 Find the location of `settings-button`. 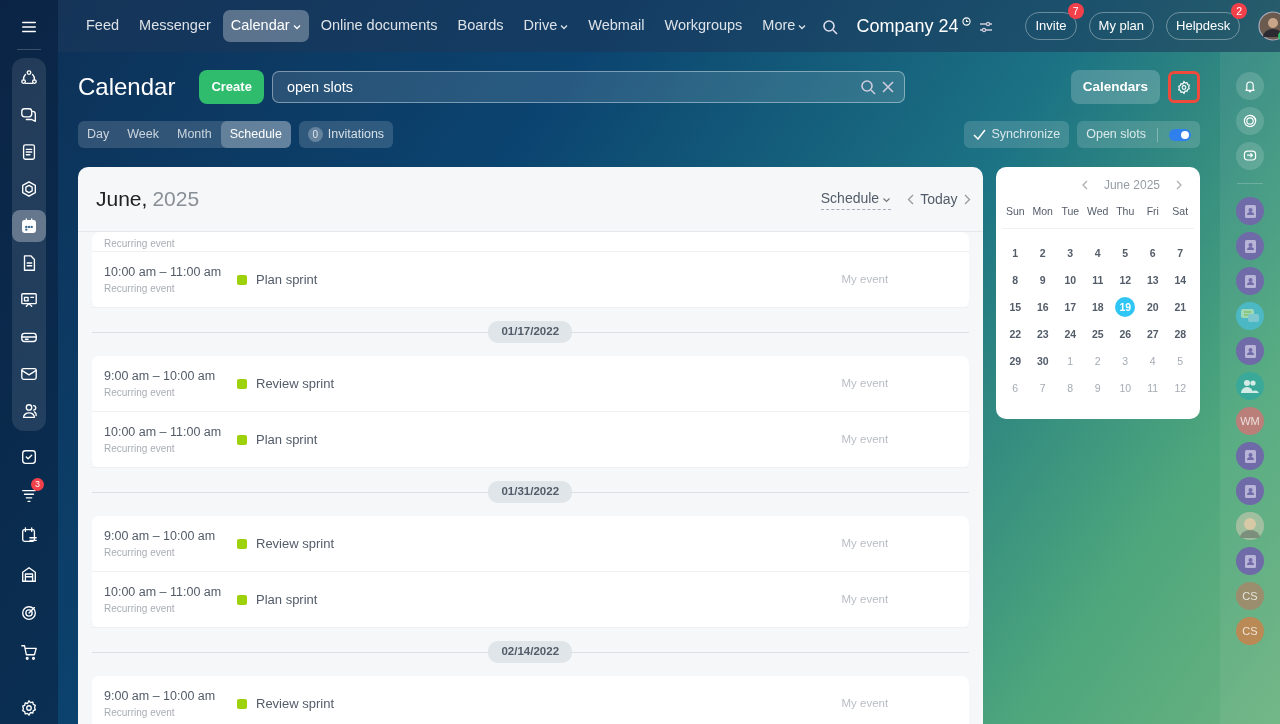

settings-button is located at coordinates (1184, 87).